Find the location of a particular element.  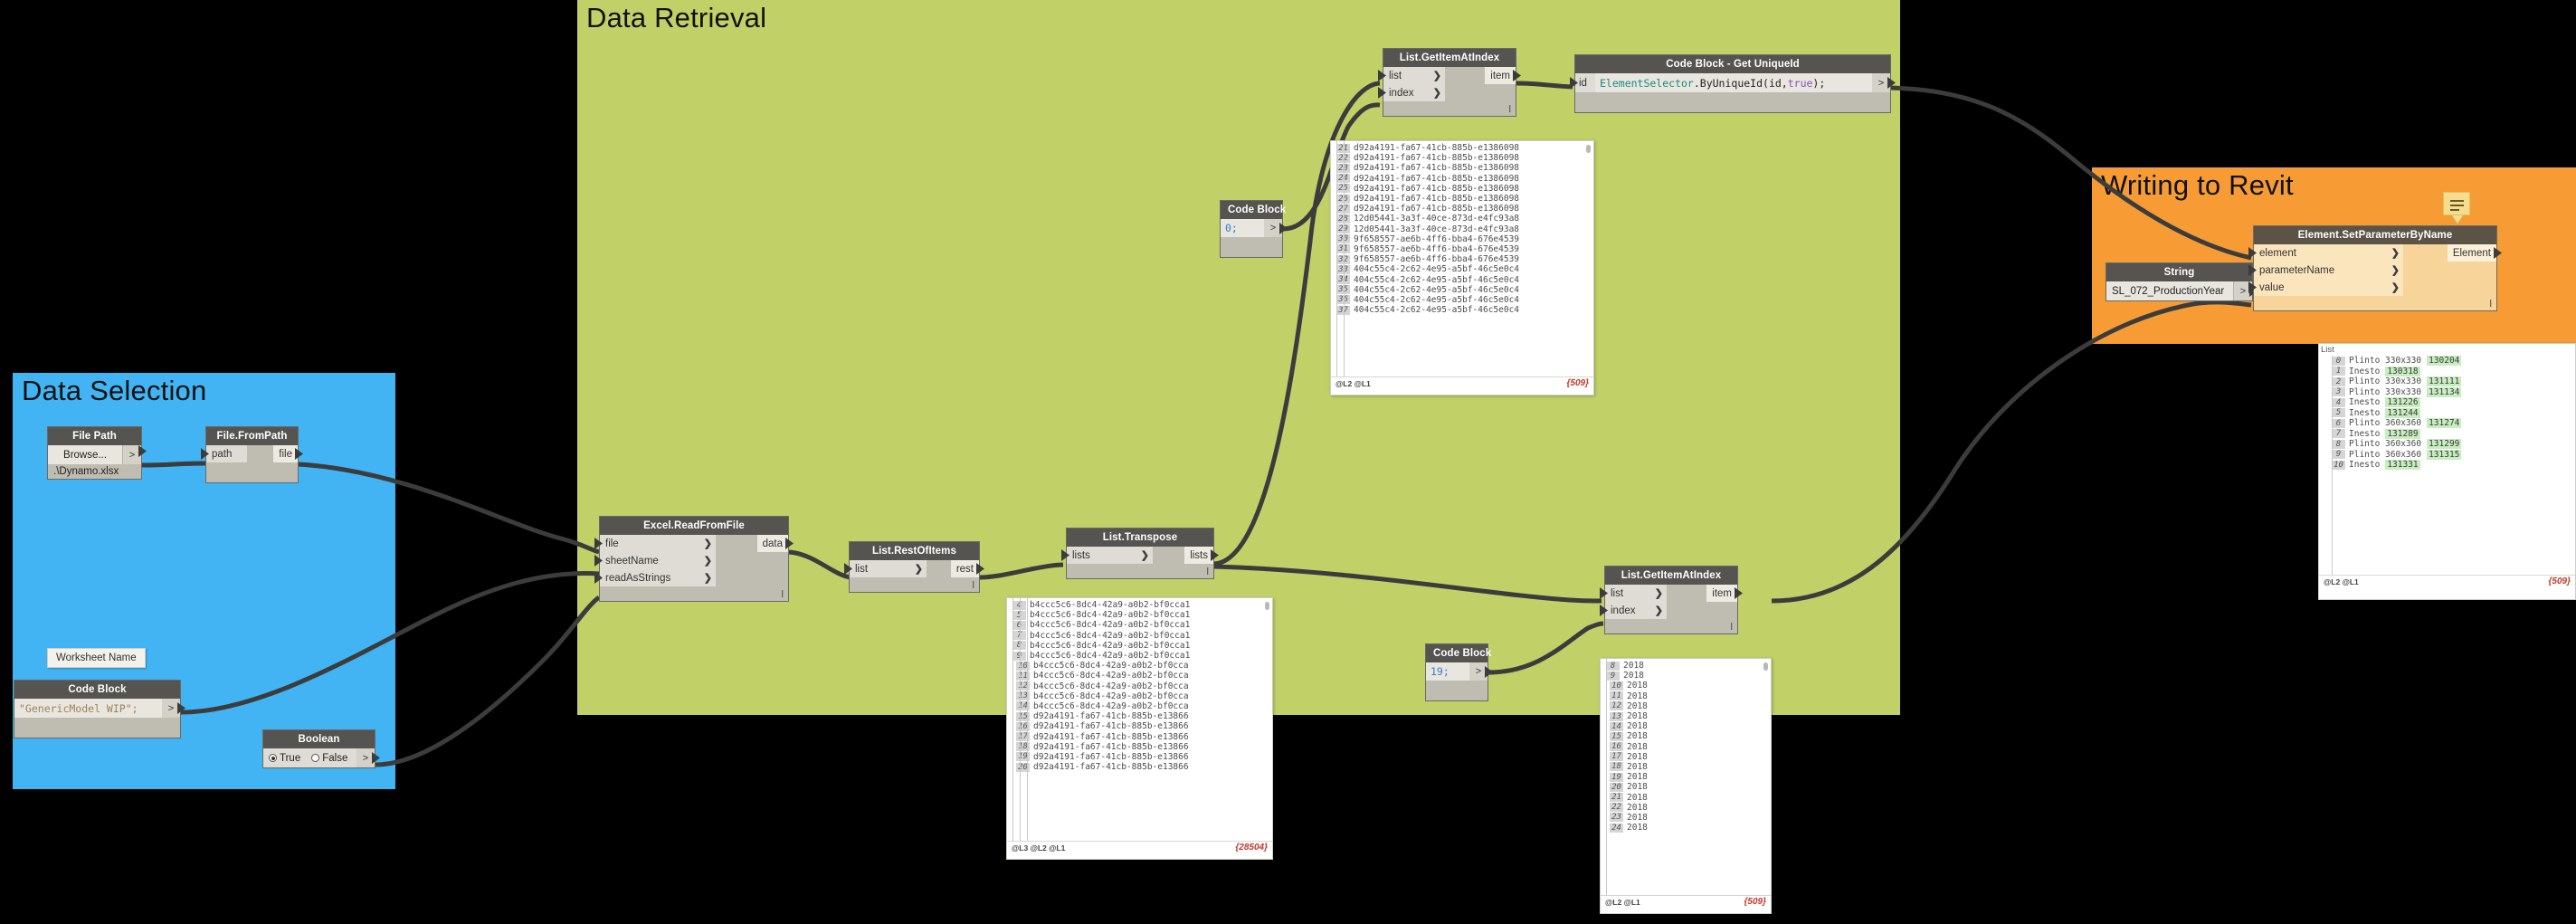

port-parametername: parameterName ❯ is located at coordinates (2328, 270).